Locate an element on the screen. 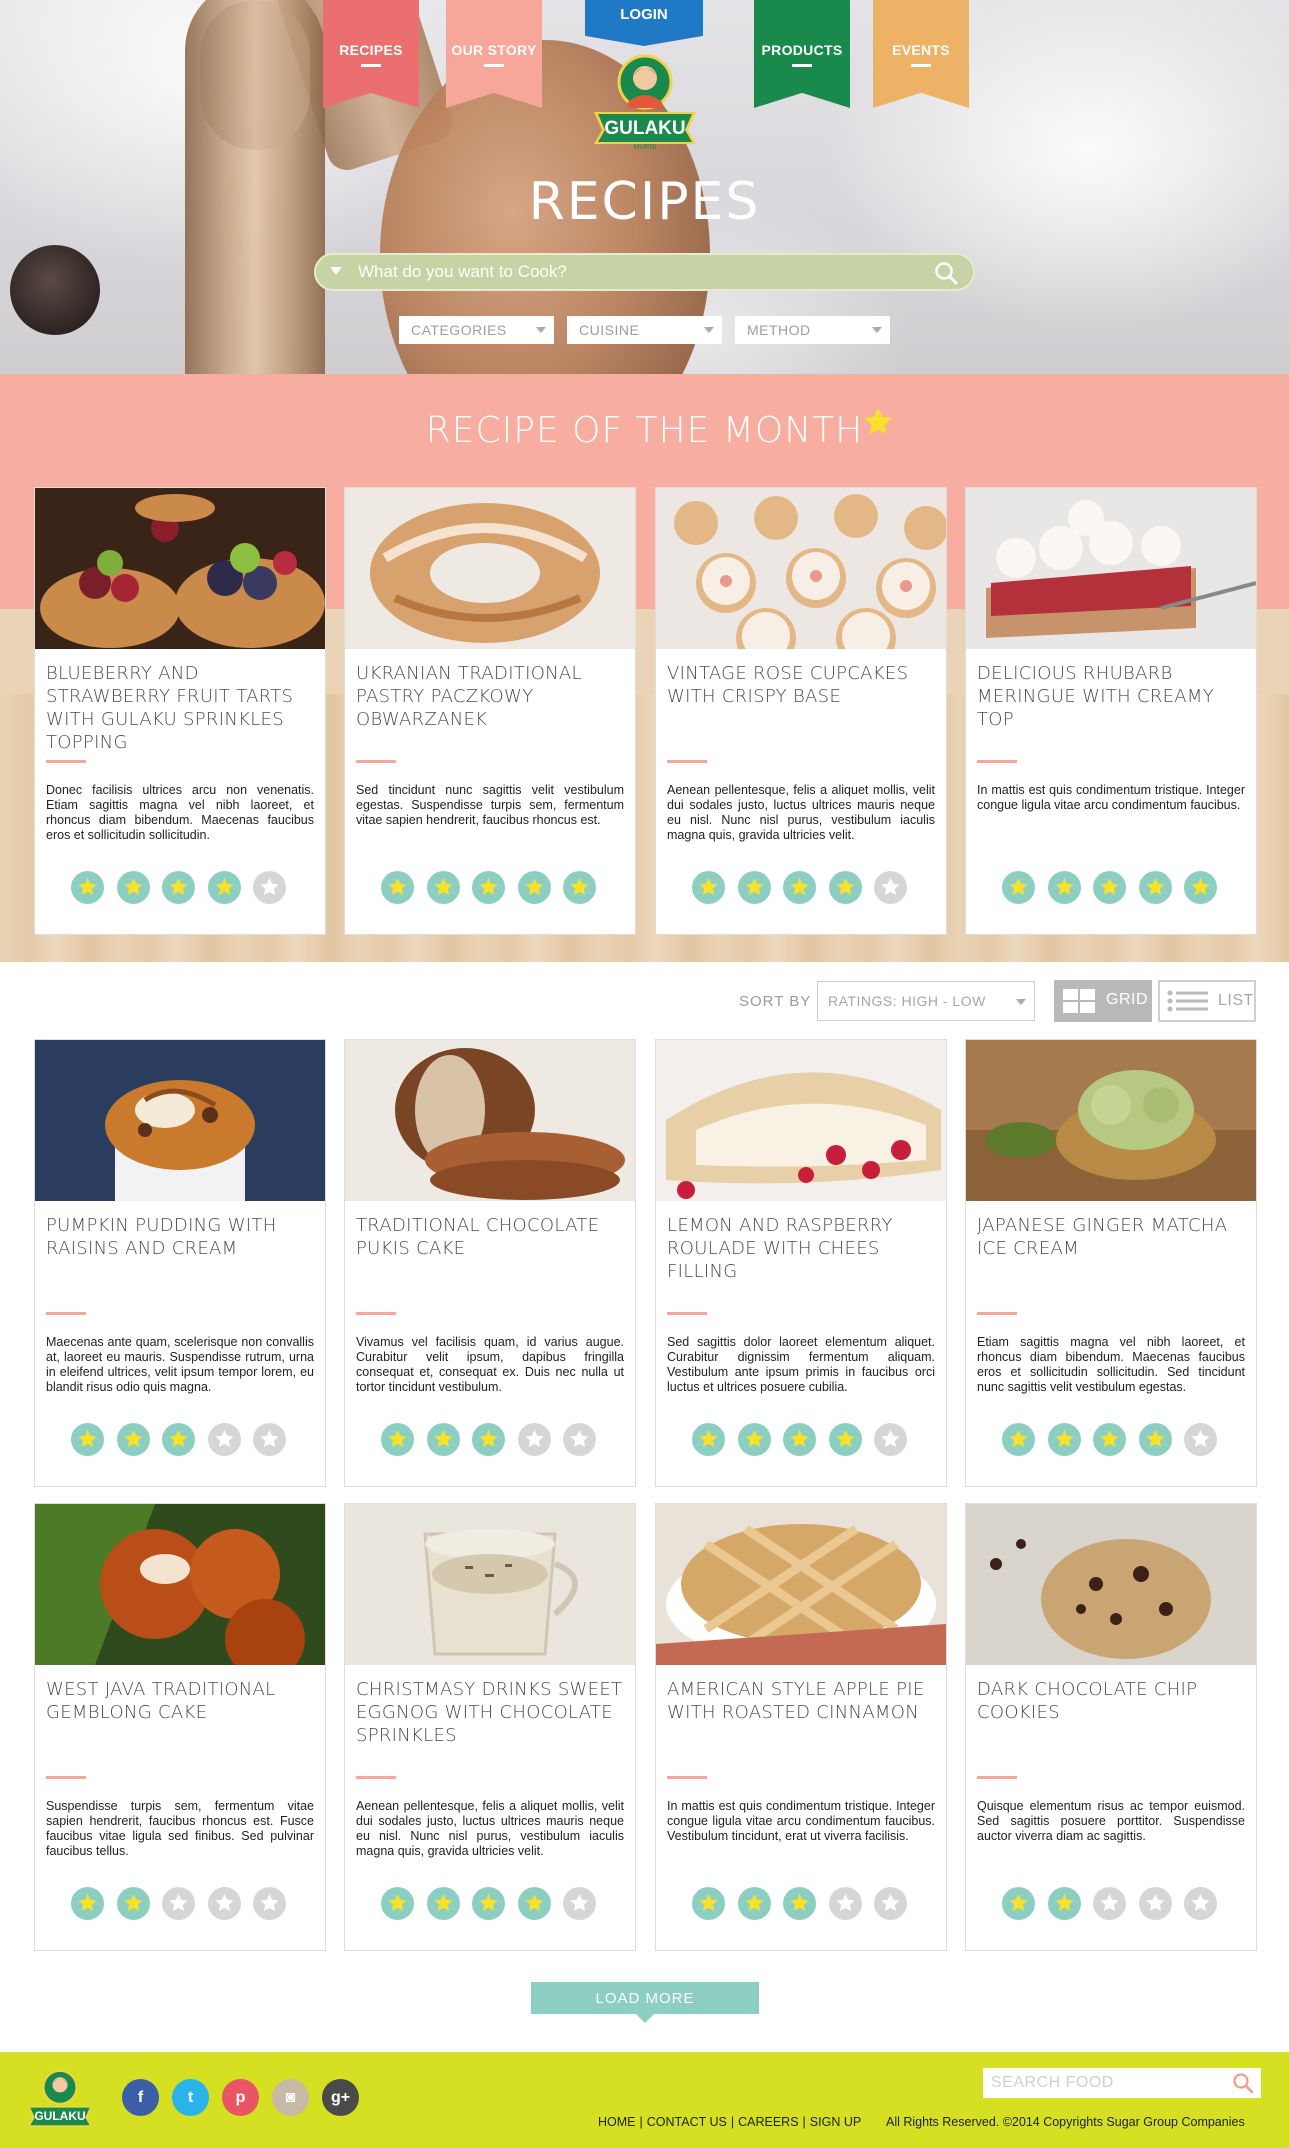 This screenshot has width=1289, height=2148. recipe-title: WEST JAVA TRADITIONAL GEMBLONG CAKE is located at coordinates (181, 1701).